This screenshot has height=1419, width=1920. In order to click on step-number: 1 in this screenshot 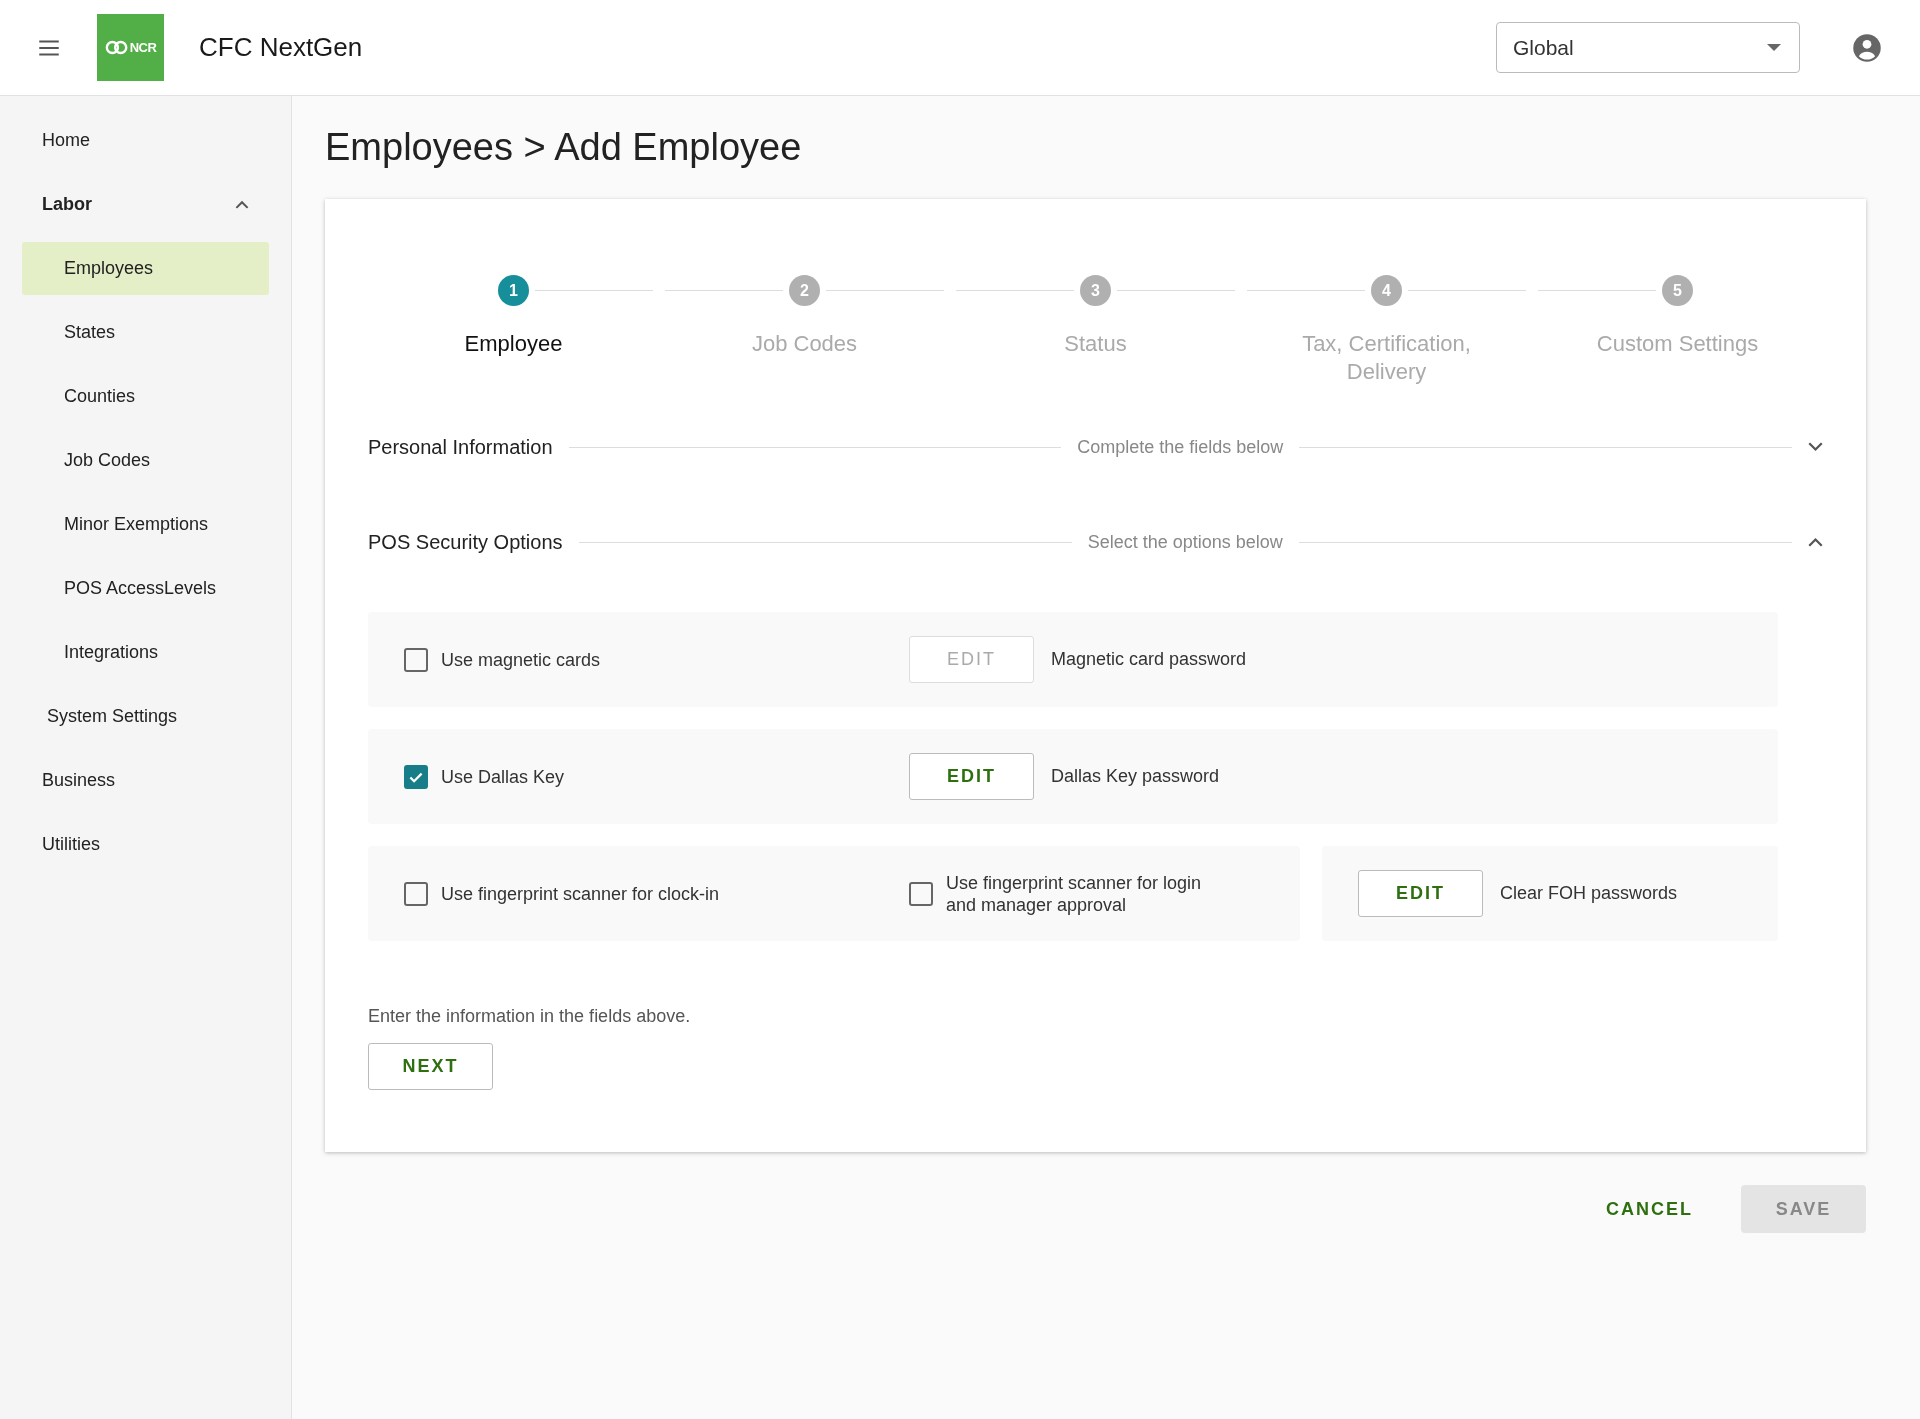, I will do `click(513, 290)`.